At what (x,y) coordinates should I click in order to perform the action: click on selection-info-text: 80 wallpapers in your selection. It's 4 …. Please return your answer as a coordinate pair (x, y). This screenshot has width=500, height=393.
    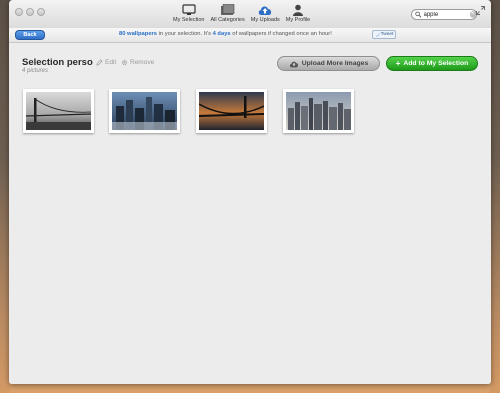
    Looking at the image, I should click on (225, 34).